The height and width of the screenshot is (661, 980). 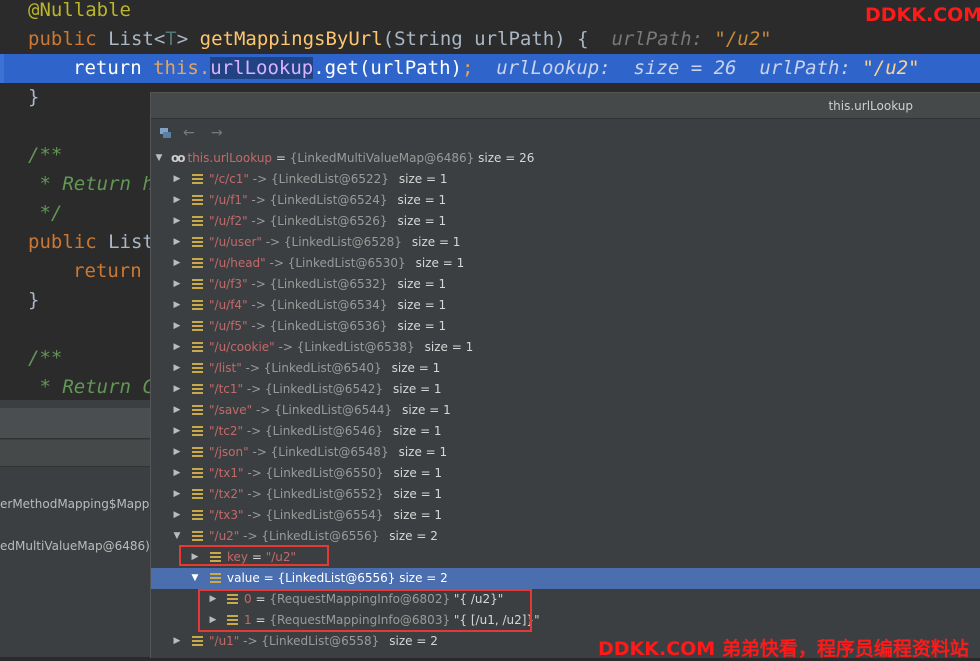 I want to click on map-entry-row: ▶ "/save" -> {LinkedList@6544} size = 1, so click(x=565, y=410).